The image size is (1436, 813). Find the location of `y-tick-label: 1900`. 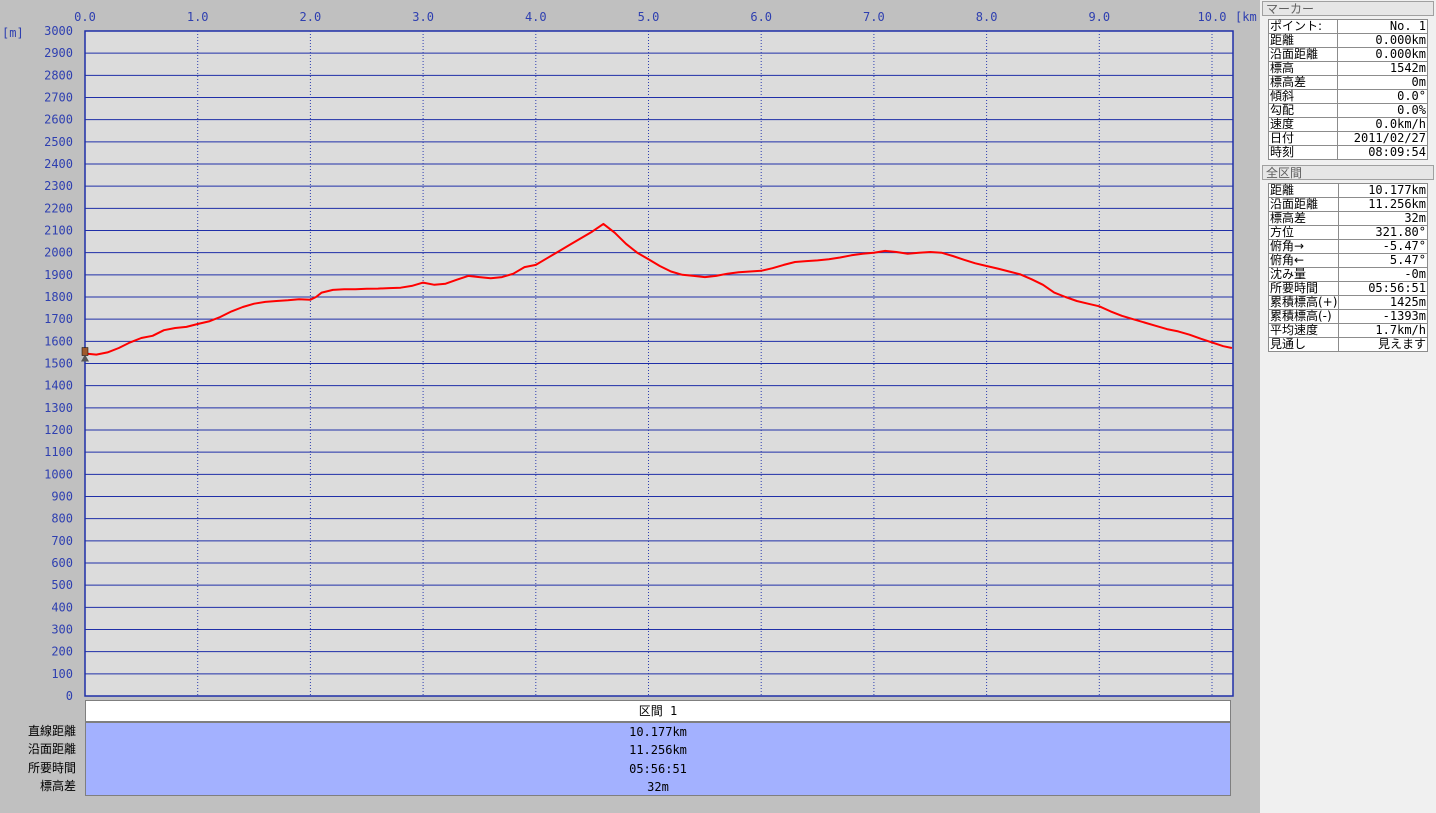

y-tick-label: 1900 is located at coordinates (58, 275).